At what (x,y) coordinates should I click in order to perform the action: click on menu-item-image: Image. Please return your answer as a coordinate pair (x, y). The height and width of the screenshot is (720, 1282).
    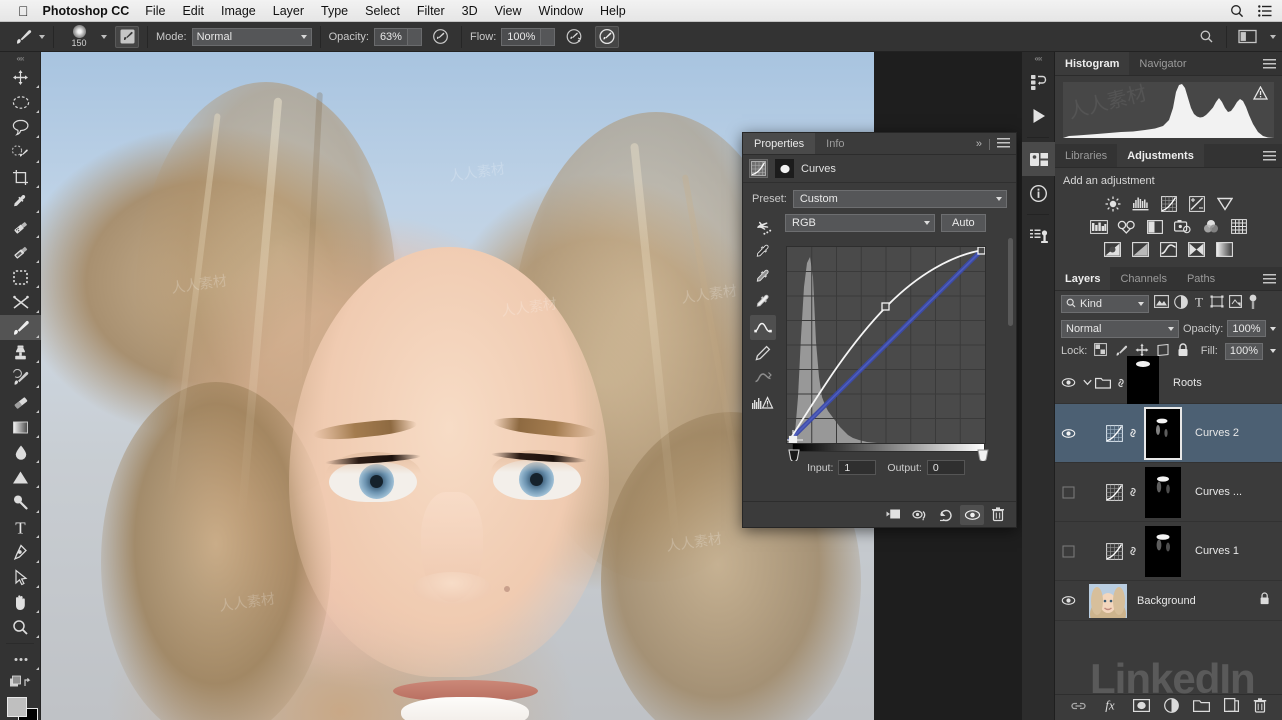
    Looking at the image, I should click on (238, 11).